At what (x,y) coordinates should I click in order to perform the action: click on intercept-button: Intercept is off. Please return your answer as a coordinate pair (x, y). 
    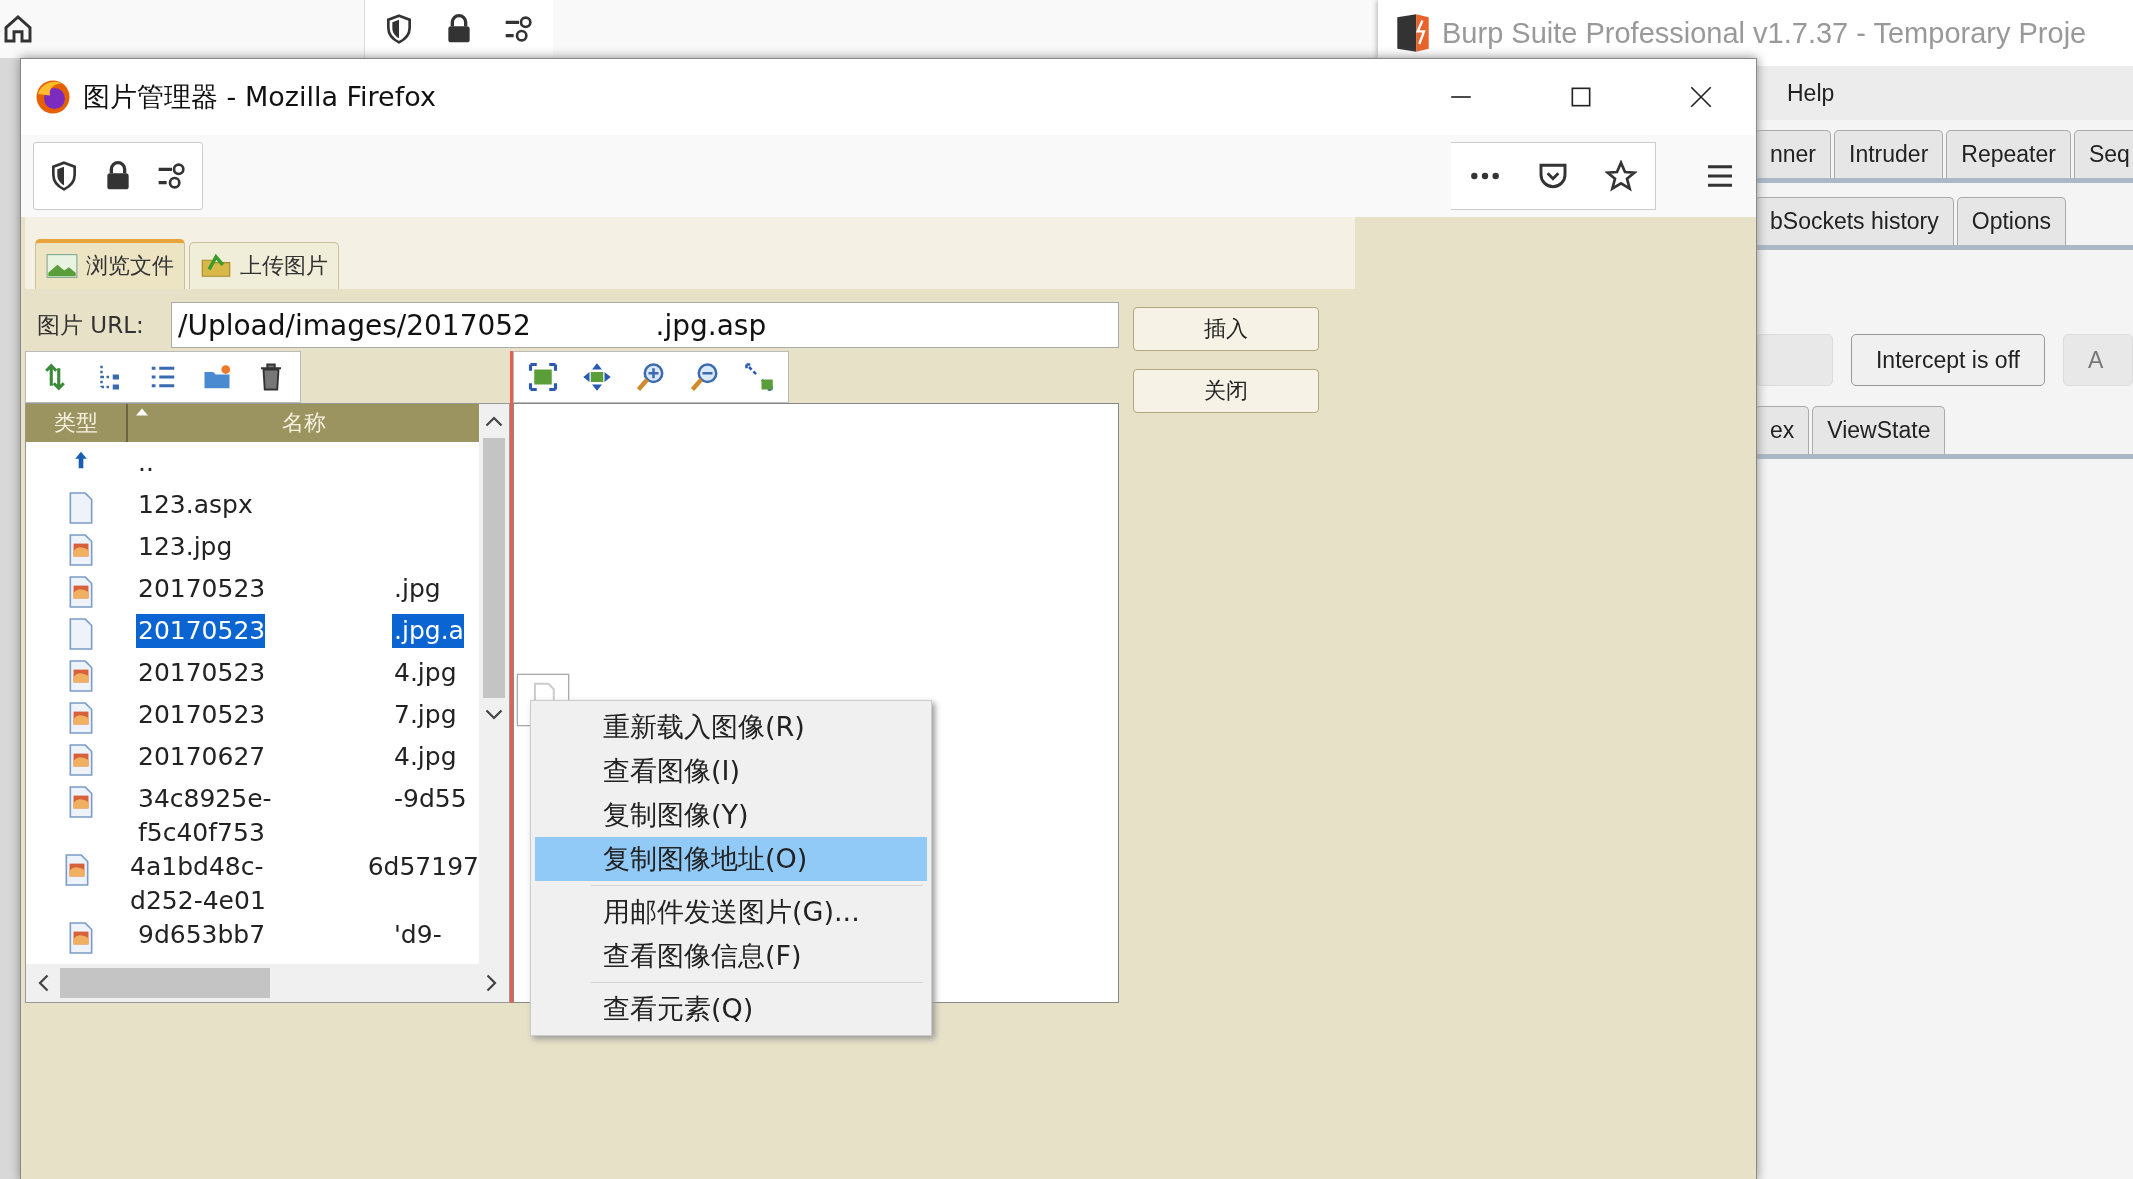
    Looking at the image, I should click on (1947, 360).